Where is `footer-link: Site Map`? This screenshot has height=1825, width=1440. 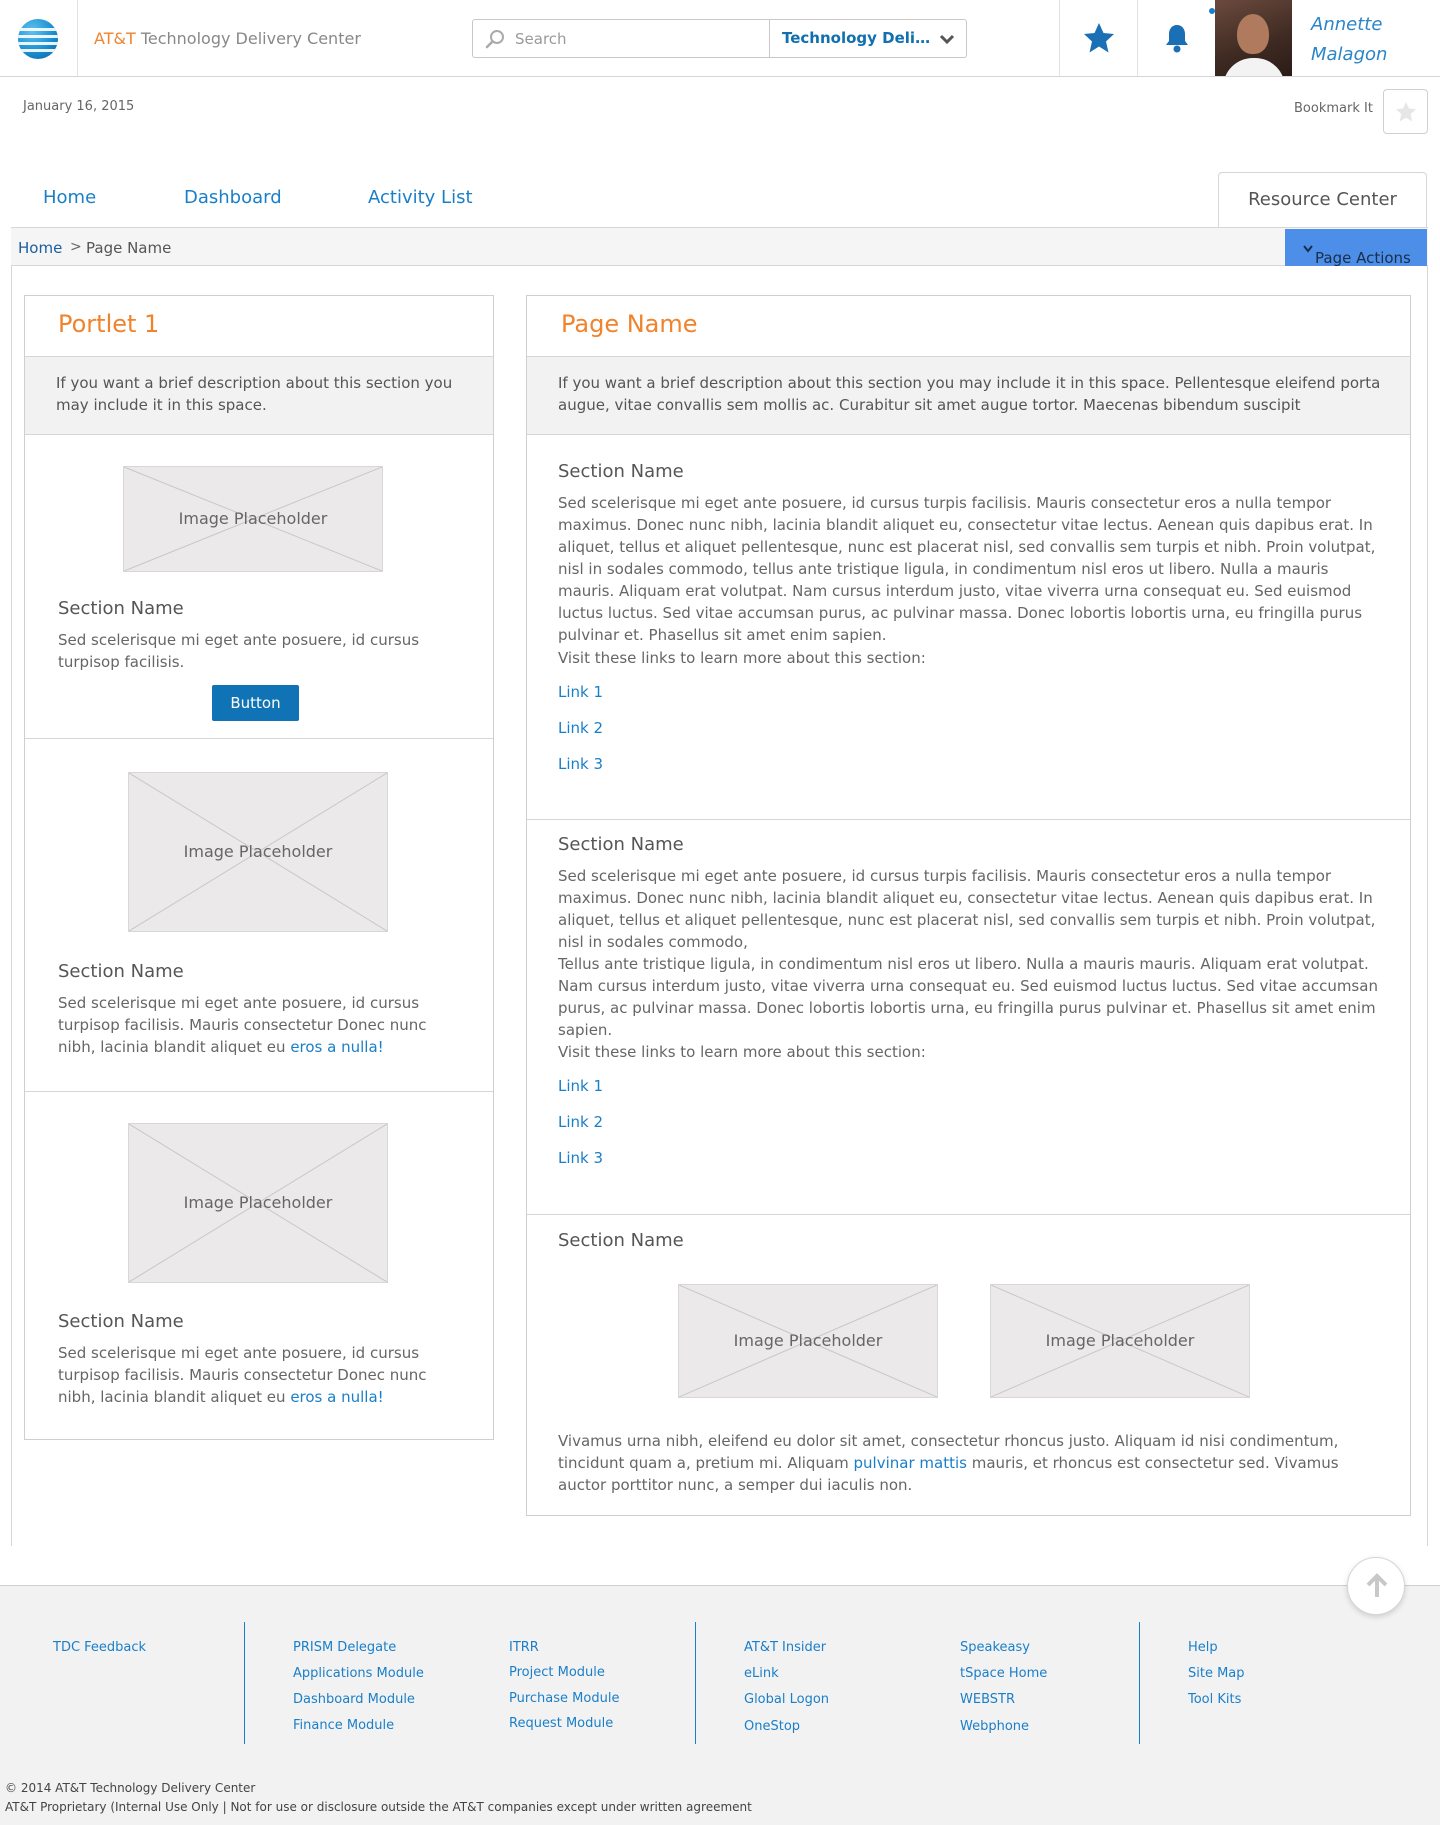
footer-link: Site Map is located at coordinates (1216, 1673).